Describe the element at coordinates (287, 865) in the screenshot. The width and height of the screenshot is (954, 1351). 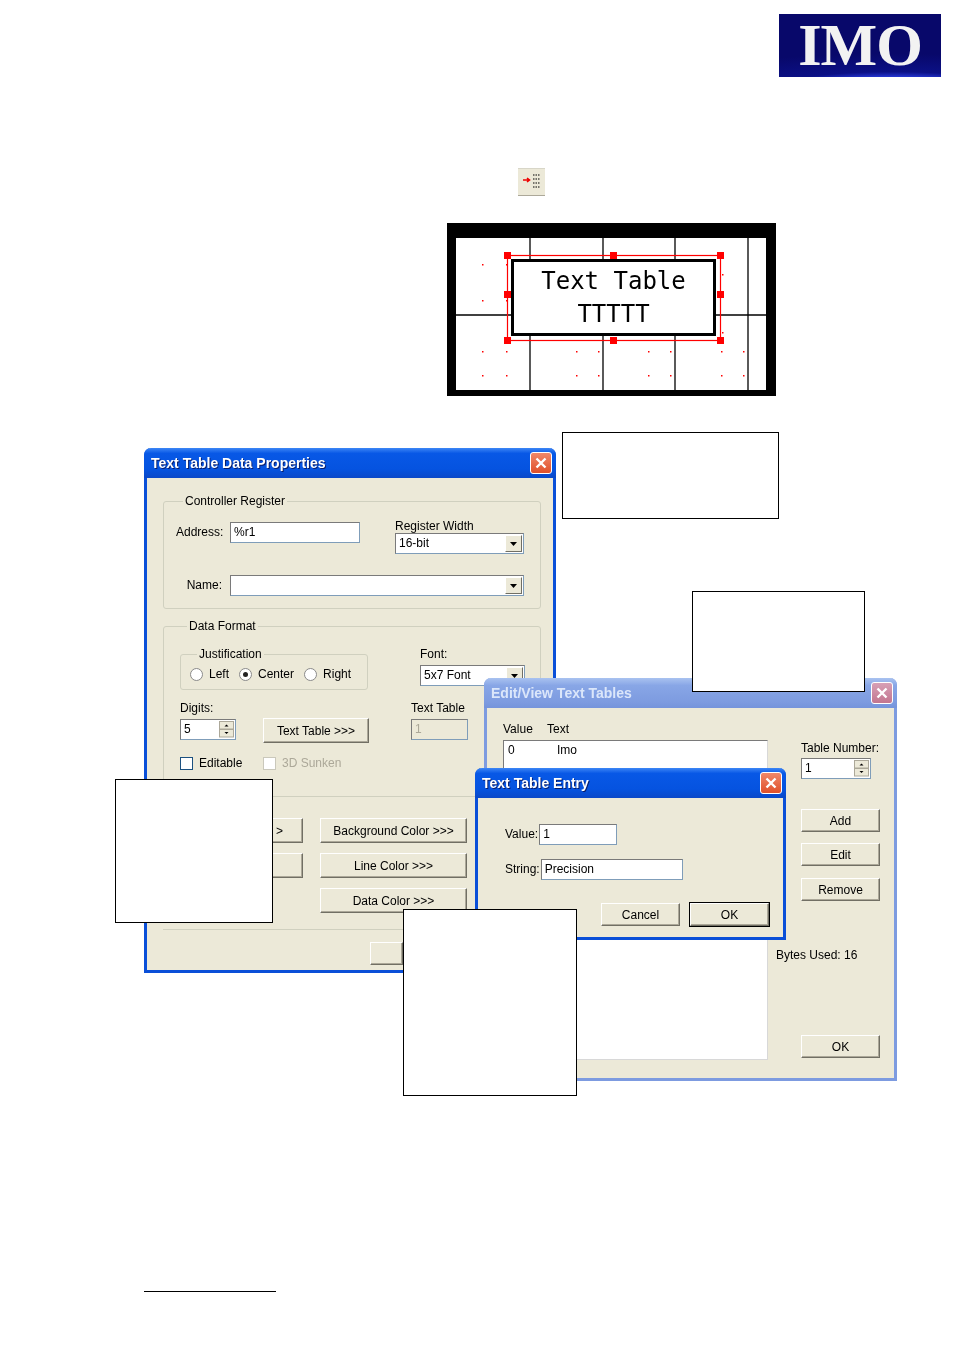
I see `dialog-button` at that location.